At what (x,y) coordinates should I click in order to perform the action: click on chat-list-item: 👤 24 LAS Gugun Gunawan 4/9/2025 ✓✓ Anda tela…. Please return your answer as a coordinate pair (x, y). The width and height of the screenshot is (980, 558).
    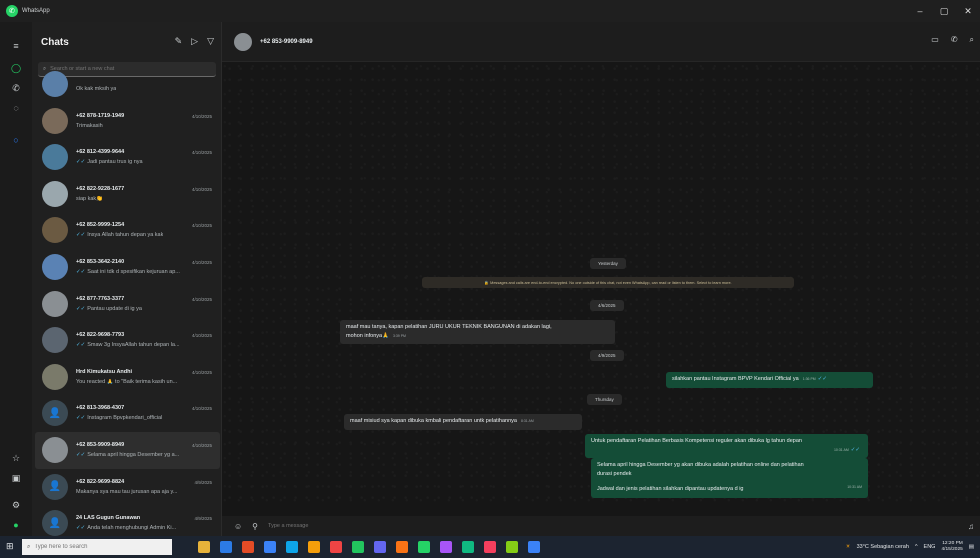
    Looking at the image, I should click on (127, 520).